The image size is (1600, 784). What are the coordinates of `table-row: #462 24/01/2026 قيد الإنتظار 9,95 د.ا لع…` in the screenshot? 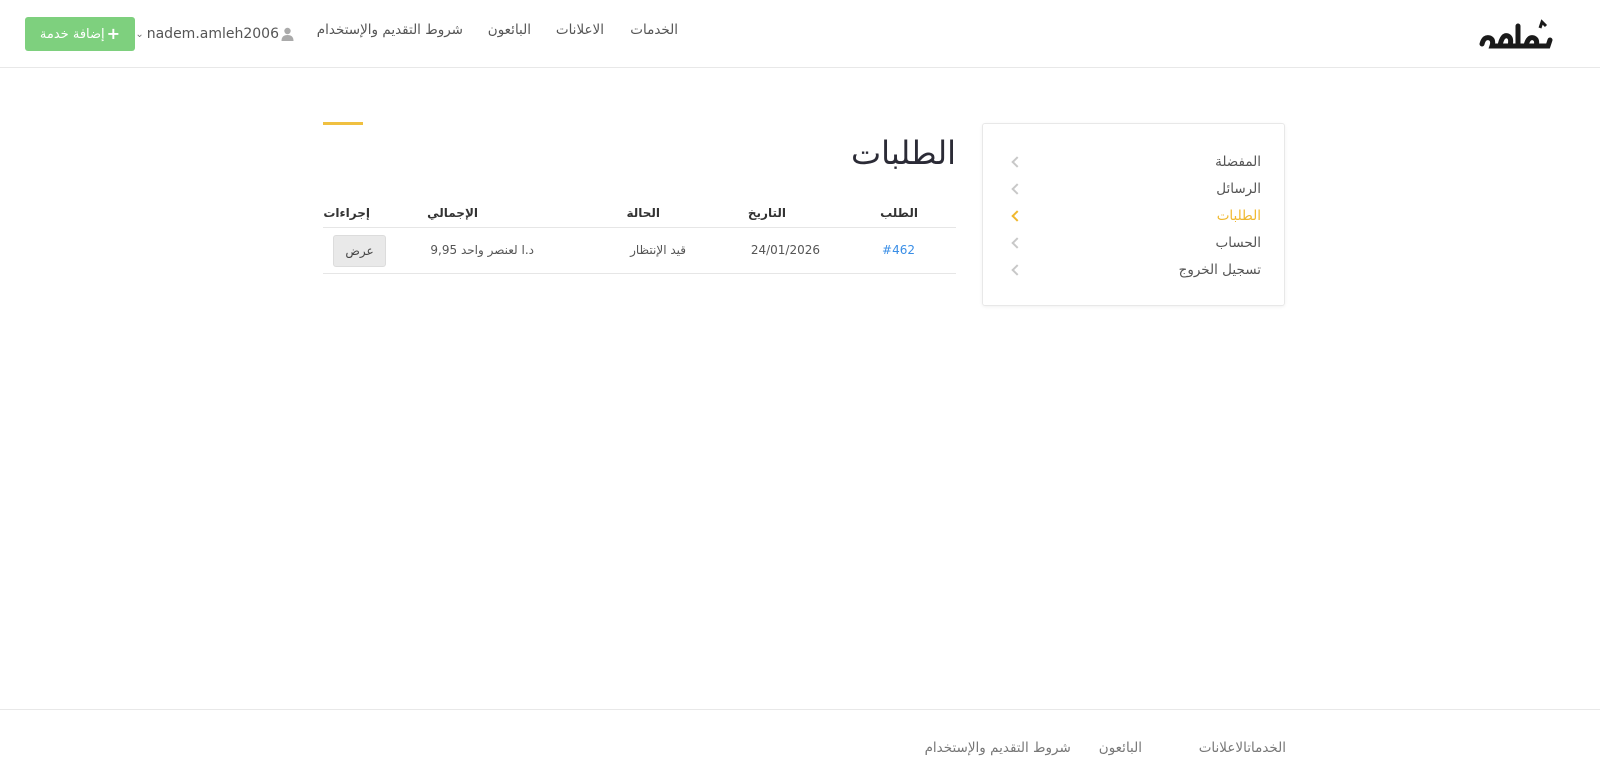 It's located at (639, 251).